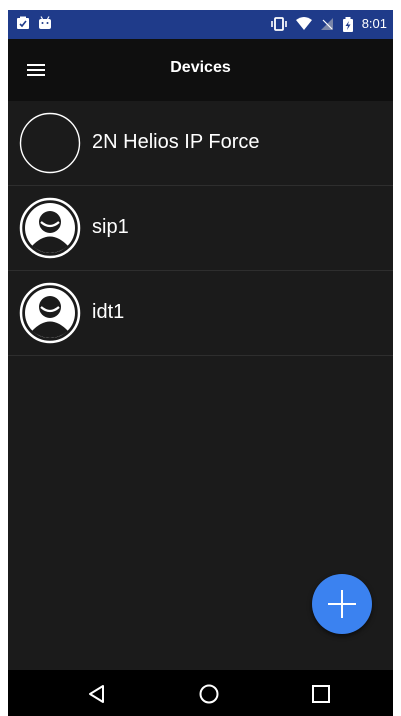  I want to click on add-device-button, so click(342, 604).